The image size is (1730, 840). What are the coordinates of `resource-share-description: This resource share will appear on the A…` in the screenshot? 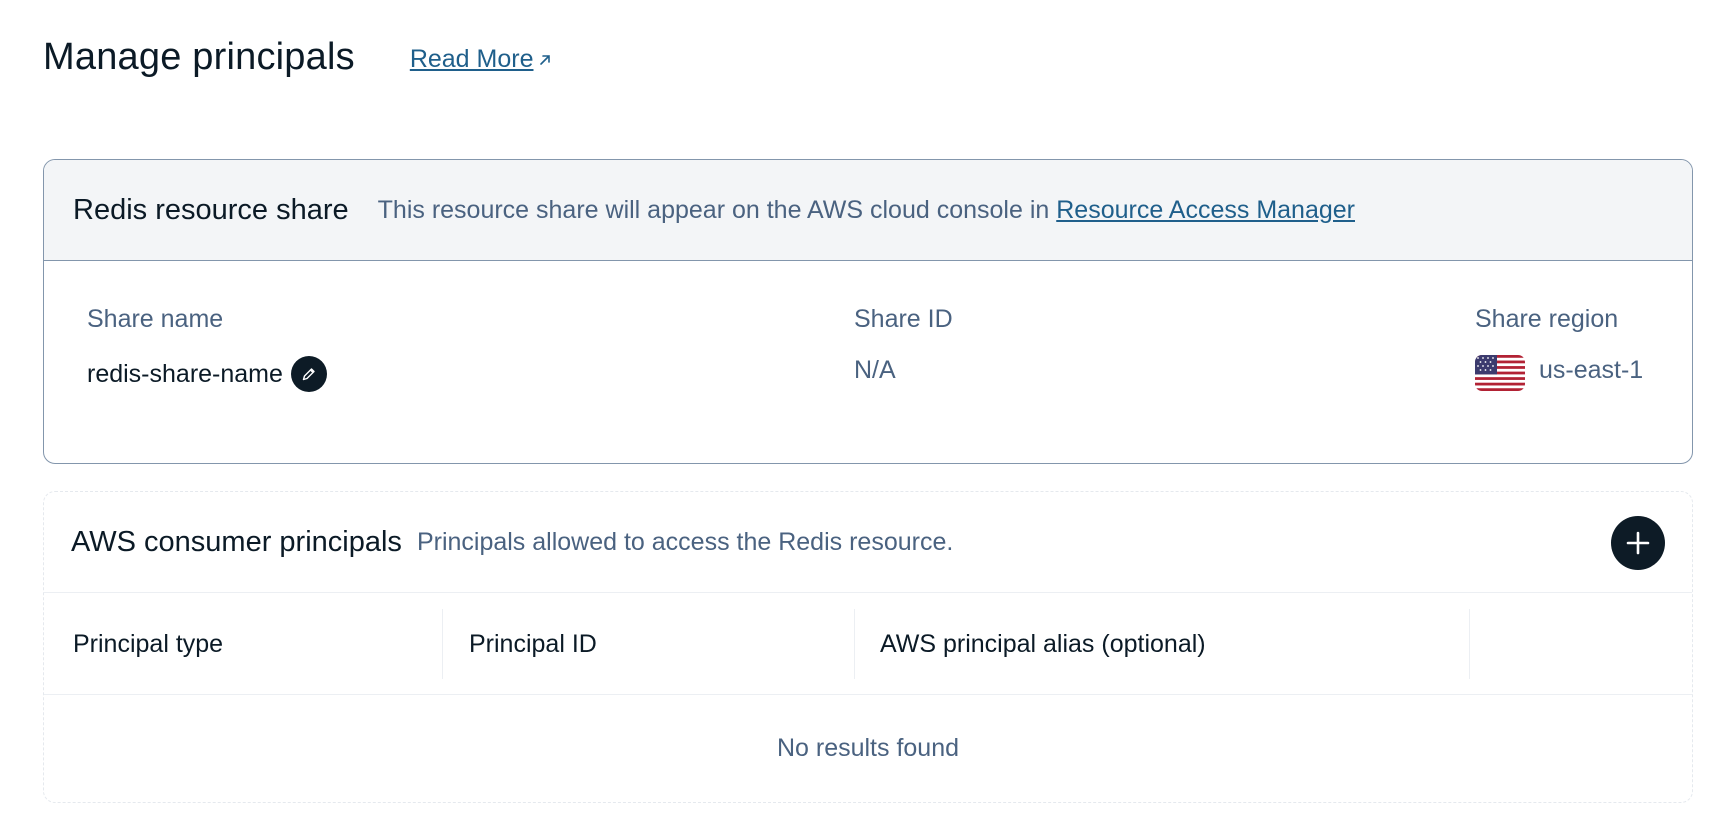 It's located at (866, 210).